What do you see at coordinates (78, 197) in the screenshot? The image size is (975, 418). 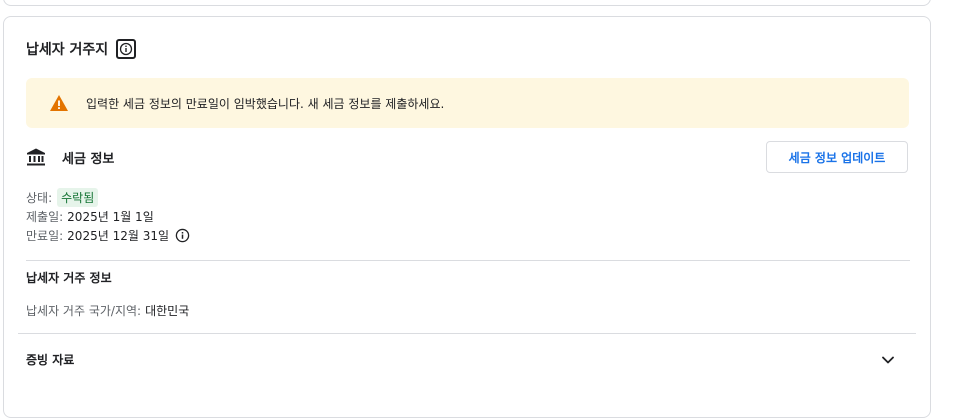 I see `status-badge: 수락됨` at bounding box center [78, 197].